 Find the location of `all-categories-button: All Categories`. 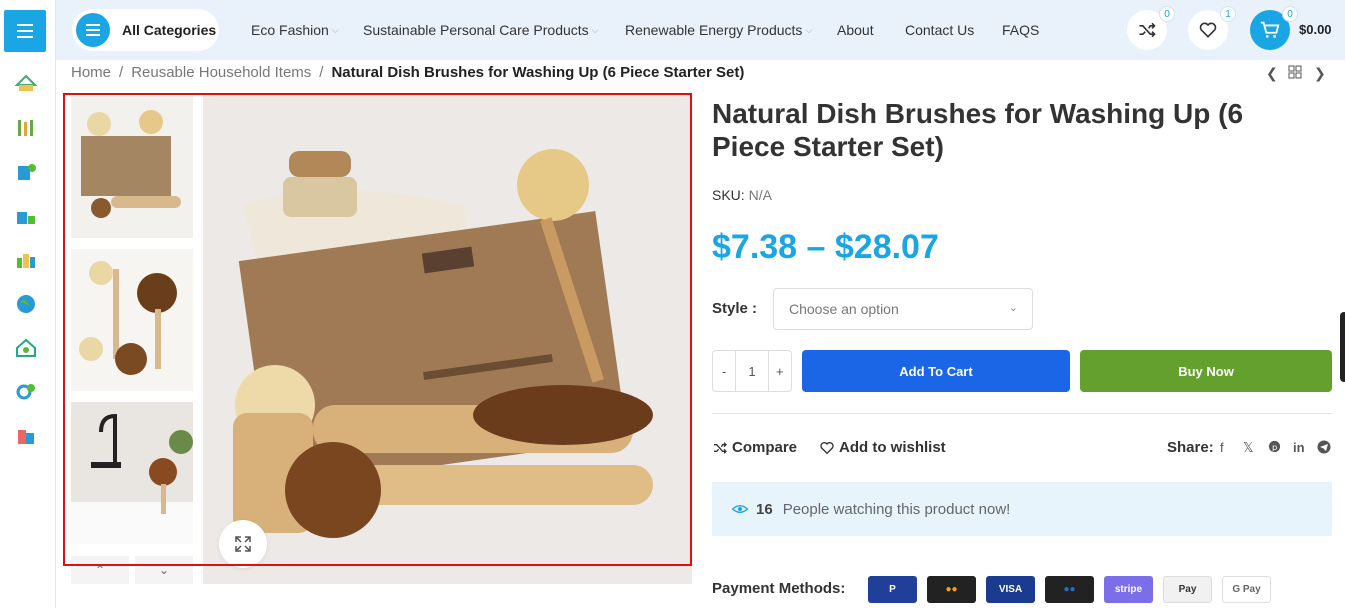

all-categories-button: All Categories is located at coordinates (145, 30).